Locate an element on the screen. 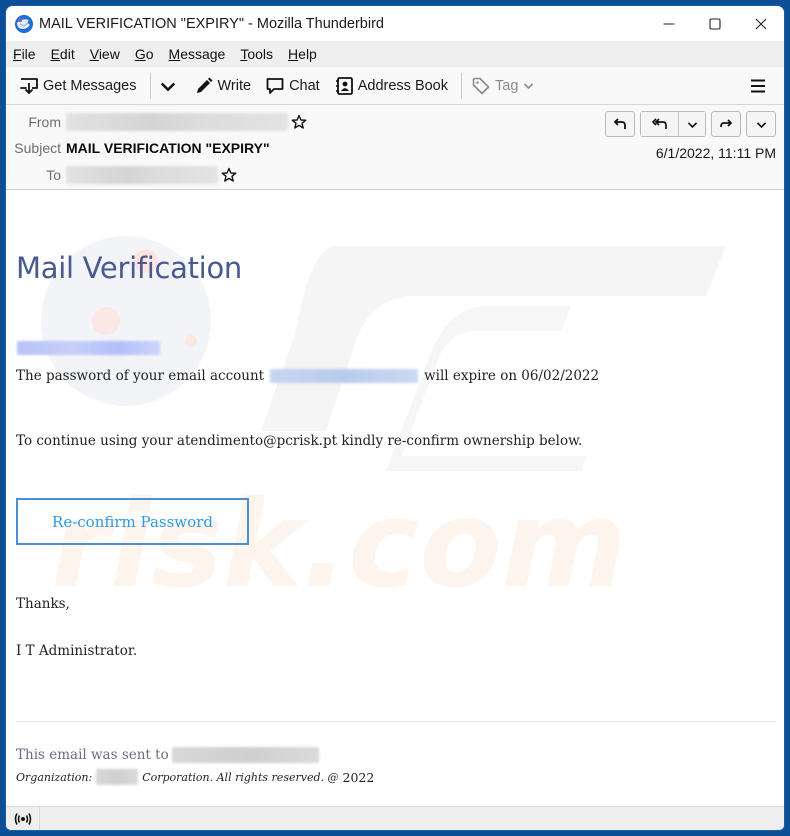  menu-help: Help is located at coordinates (302, 54).